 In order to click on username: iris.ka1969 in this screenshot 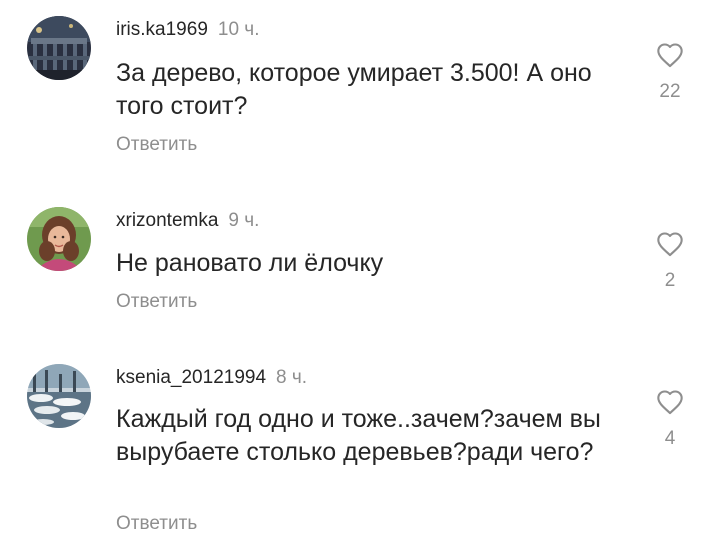, I will do `click(162, 29)`.